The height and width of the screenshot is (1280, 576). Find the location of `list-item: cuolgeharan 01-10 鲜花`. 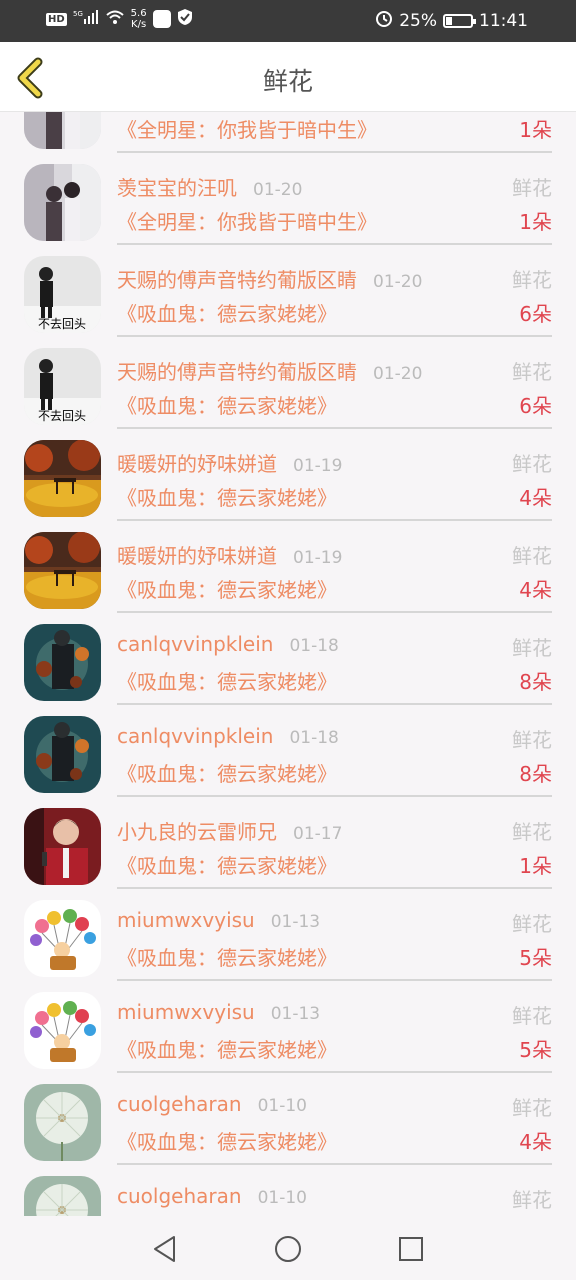

list-item: cuolgeharan 01-10 鲜花 is located at coordinates (288, 1192).